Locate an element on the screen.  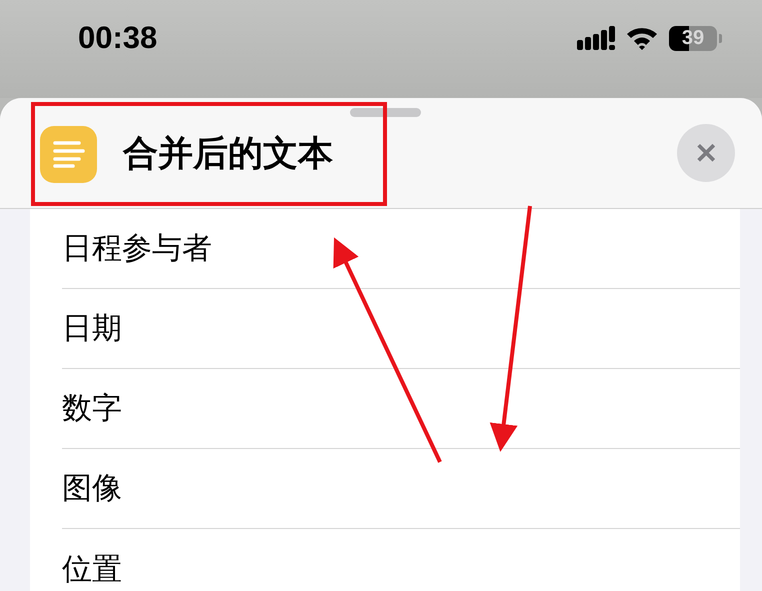
list-item: 日程参与者 is located at coordinates (401, 249).